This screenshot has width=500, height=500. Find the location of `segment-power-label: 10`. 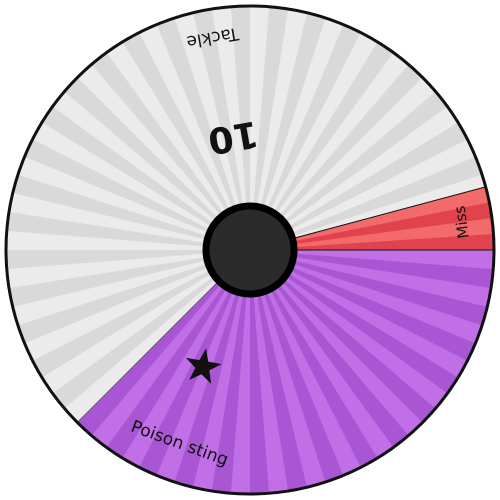

segment-power-label: 10 is located at coordinates (233, 136).